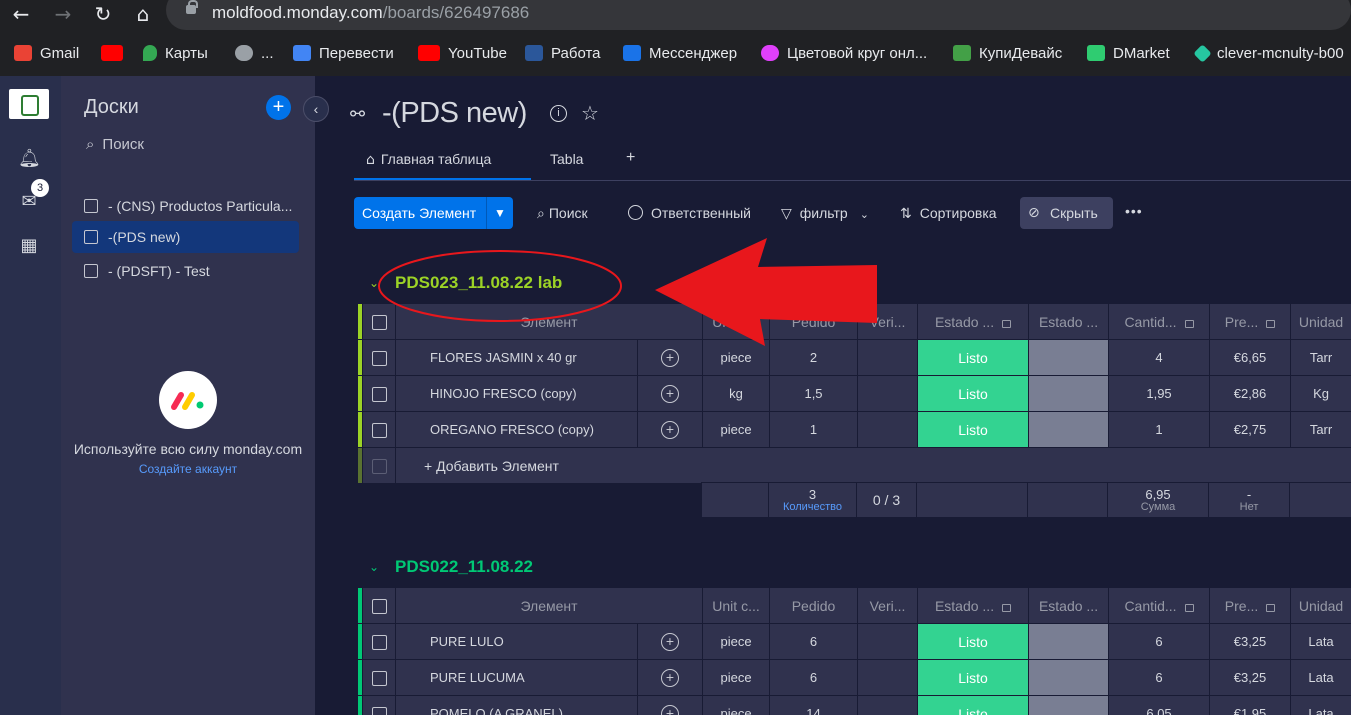 The width and height of the screenshot is (1351, 715). What do you see at coordinates (316, 109) in the screenshot?
I see `collapse-sidebar-button: ‹` at bounding box center [316, 109].